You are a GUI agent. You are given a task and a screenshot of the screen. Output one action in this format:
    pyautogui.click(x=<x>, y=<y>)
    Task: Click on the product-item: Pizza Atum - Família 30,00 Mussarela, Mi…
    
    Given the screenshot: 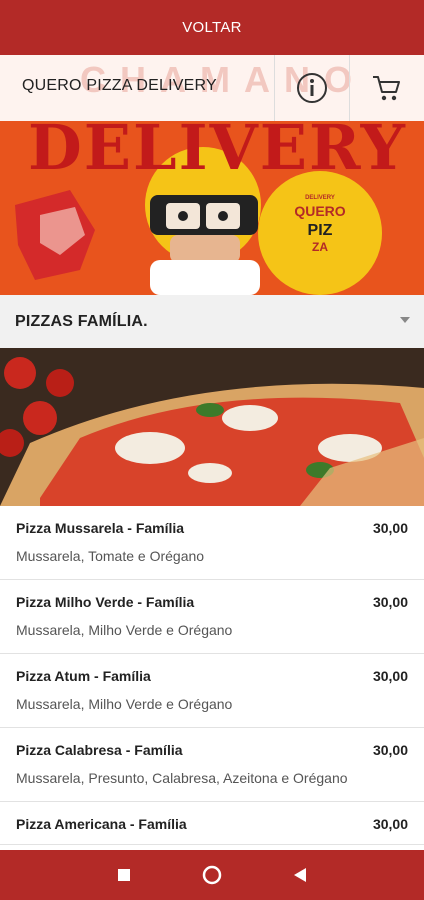 What is the action you would take?
    pyautogui.click(x=212, y=691)
    